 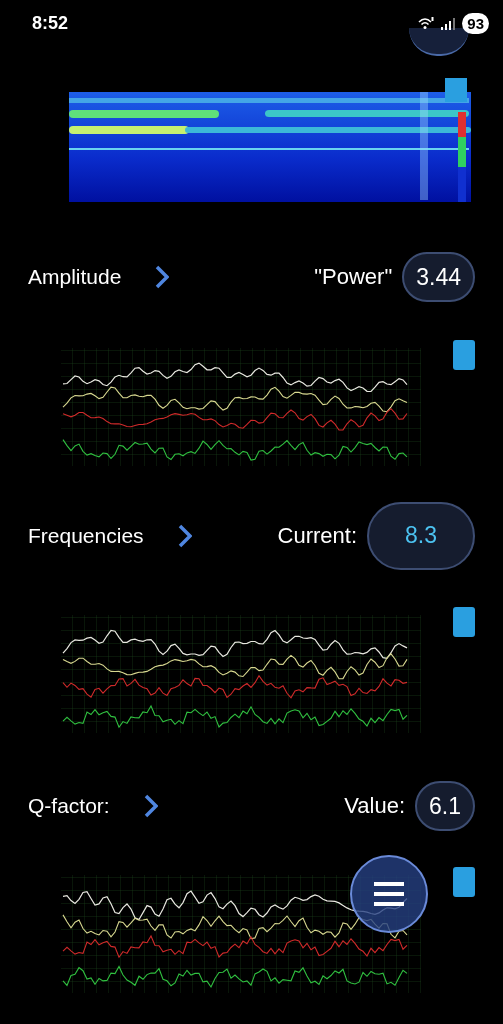 What do you see at coordinates (421, 535) in the screenshot?
I see `value-pill: 8.3` at bounding box center [421, 535].